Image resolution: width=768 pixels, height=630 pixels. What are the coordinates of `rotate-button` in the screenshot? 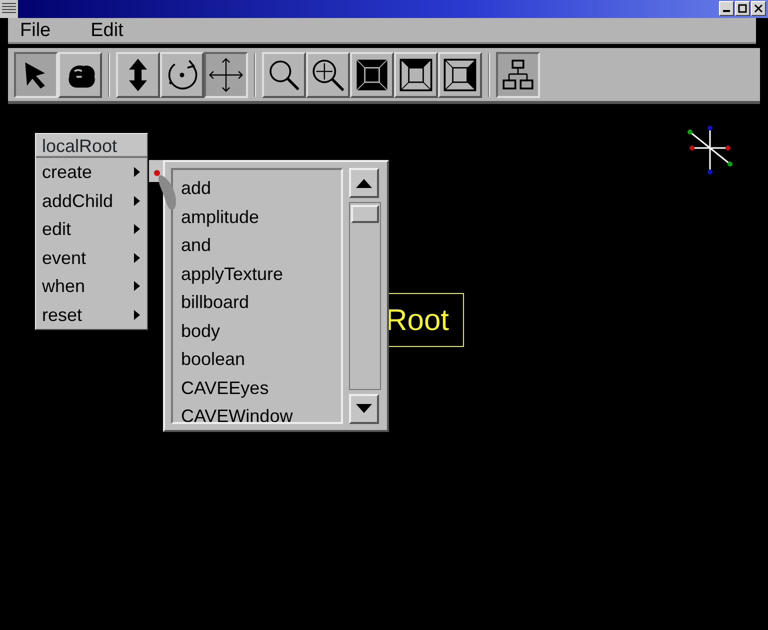 It's located at (182, 75).